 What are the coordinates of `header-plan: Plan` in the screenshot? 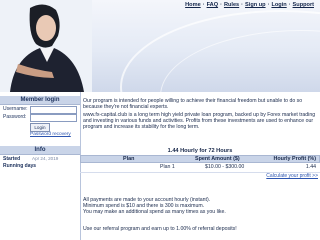 It's located at (129, 159).